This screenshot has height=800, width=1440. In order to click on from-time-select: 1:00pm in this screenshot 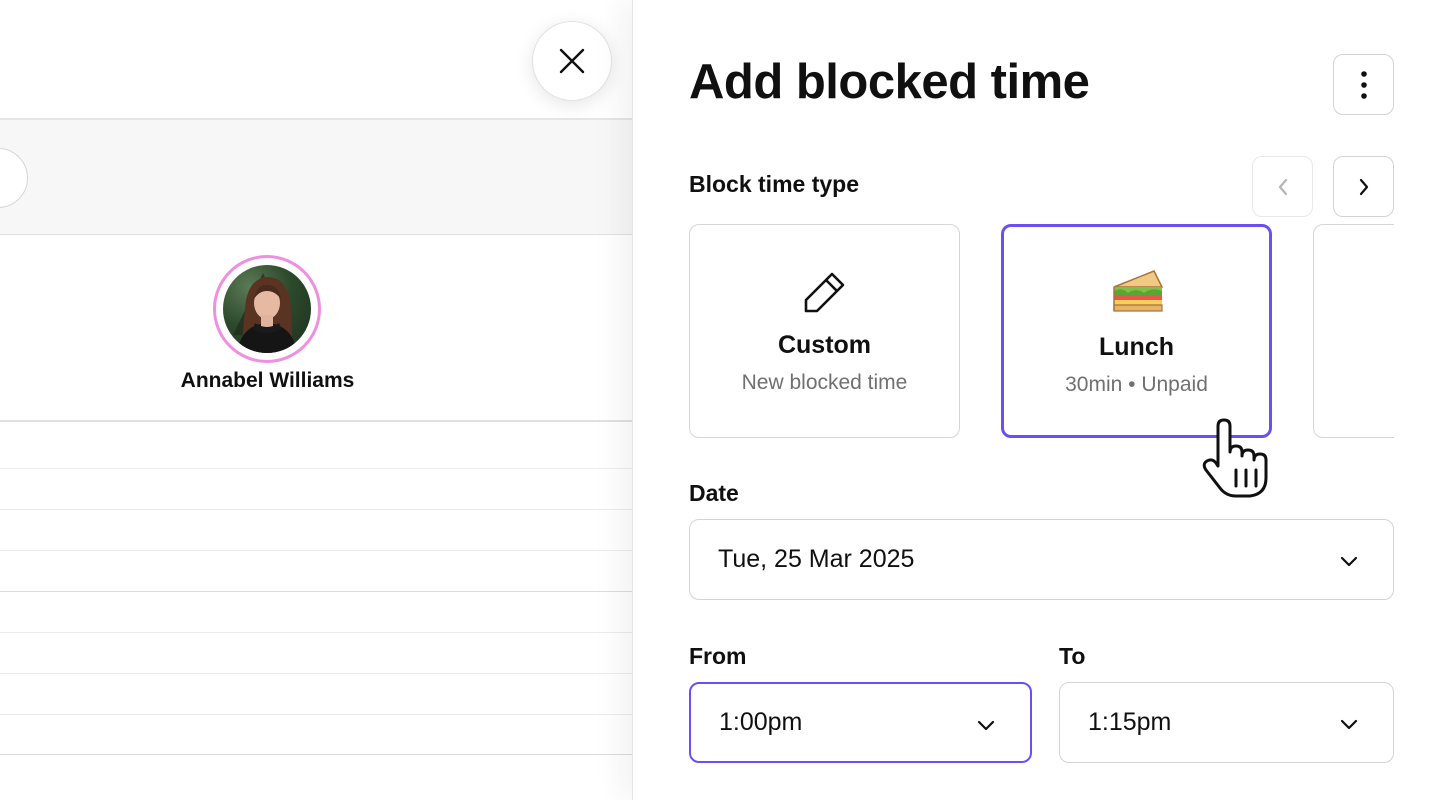, I will do `click(860, 722)`.